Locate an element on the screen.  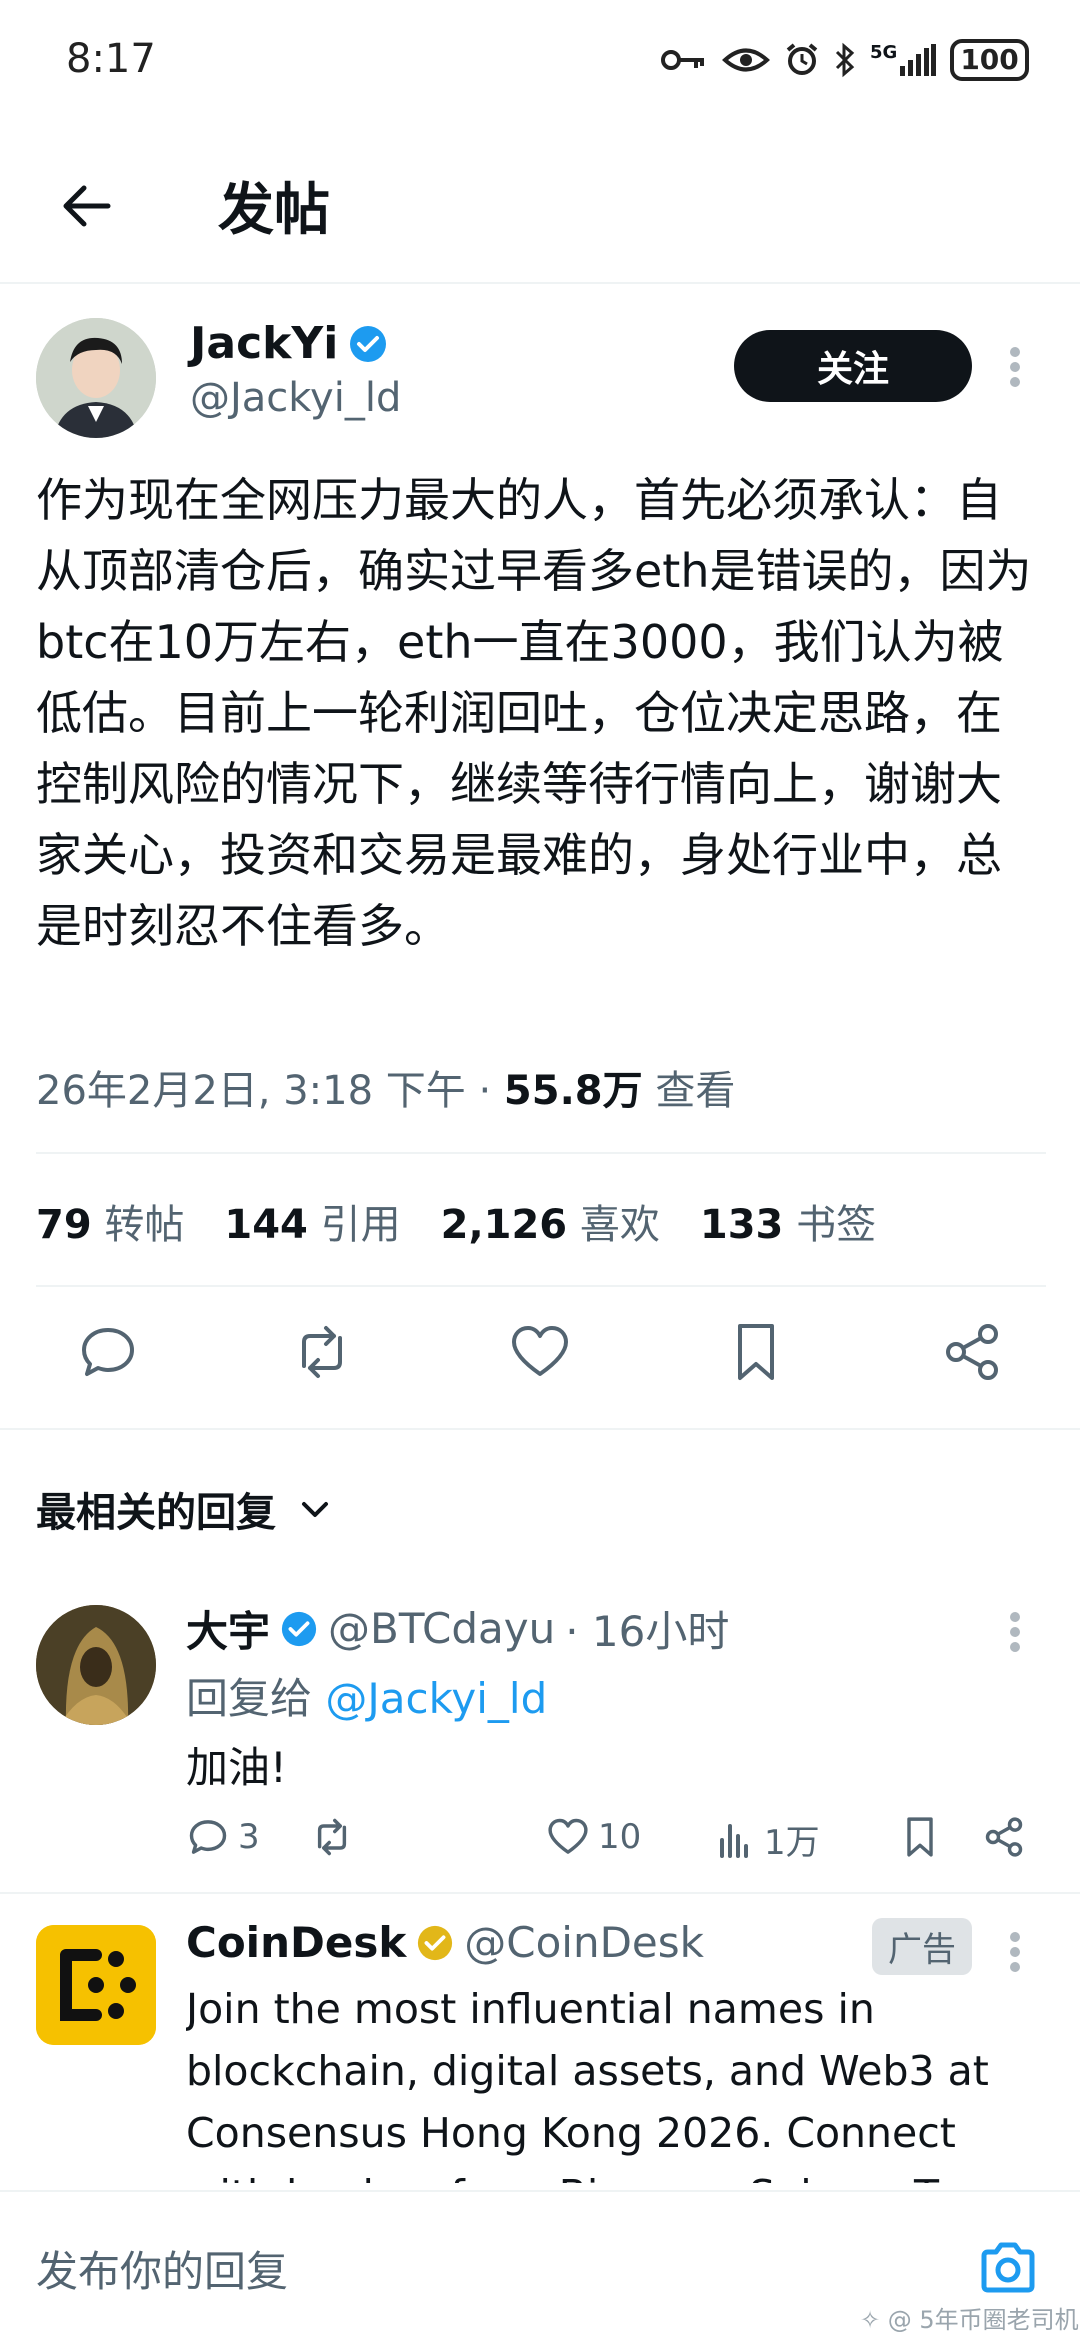
bookmark-button is located at coordinates (756, 1352).